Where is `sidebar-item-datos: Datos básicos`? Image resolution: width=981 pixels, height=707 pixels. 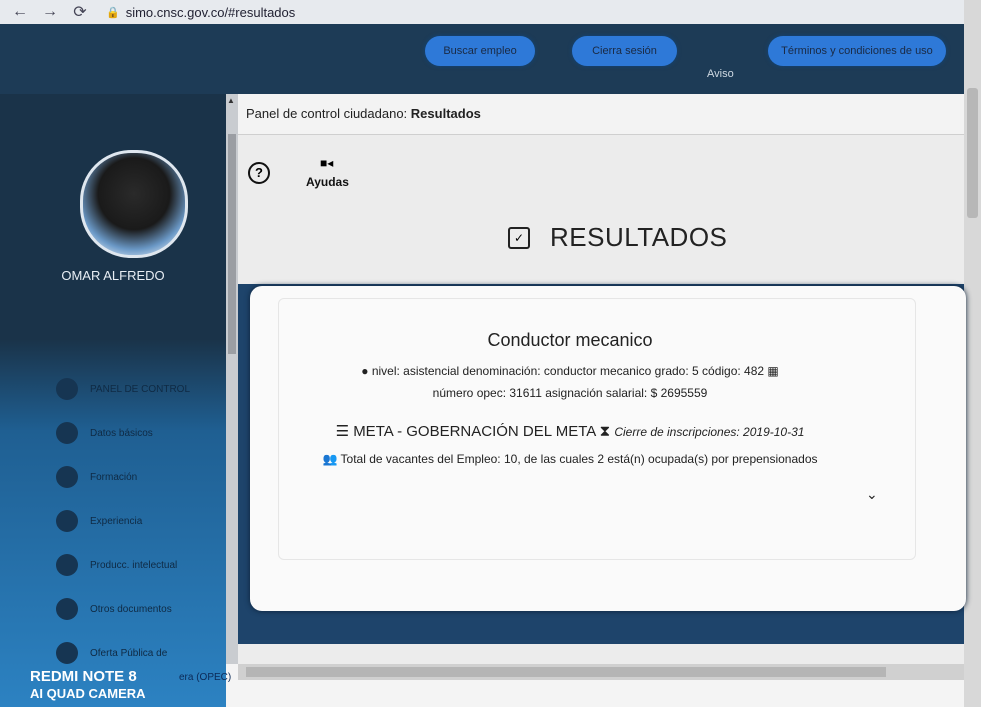
sidebar-item-datos: Datos básicos is located at coordinates (104, 433).